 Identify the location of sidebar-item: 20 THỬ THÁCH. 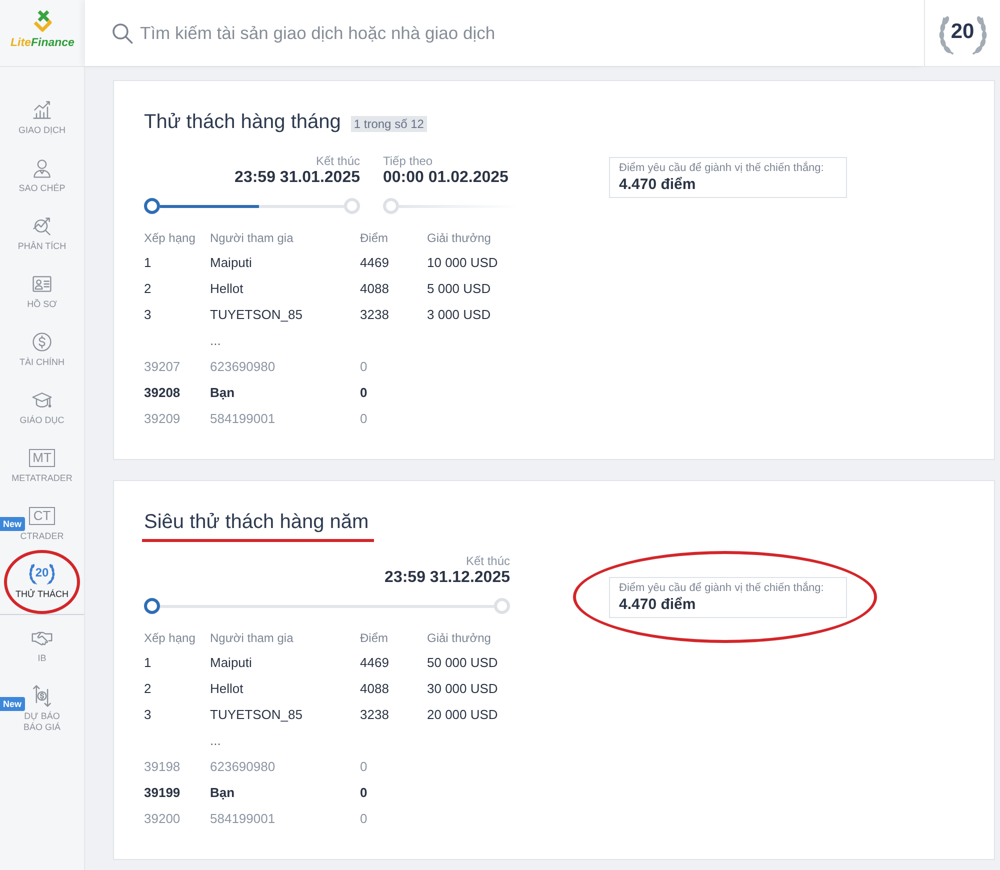
(42, 581).